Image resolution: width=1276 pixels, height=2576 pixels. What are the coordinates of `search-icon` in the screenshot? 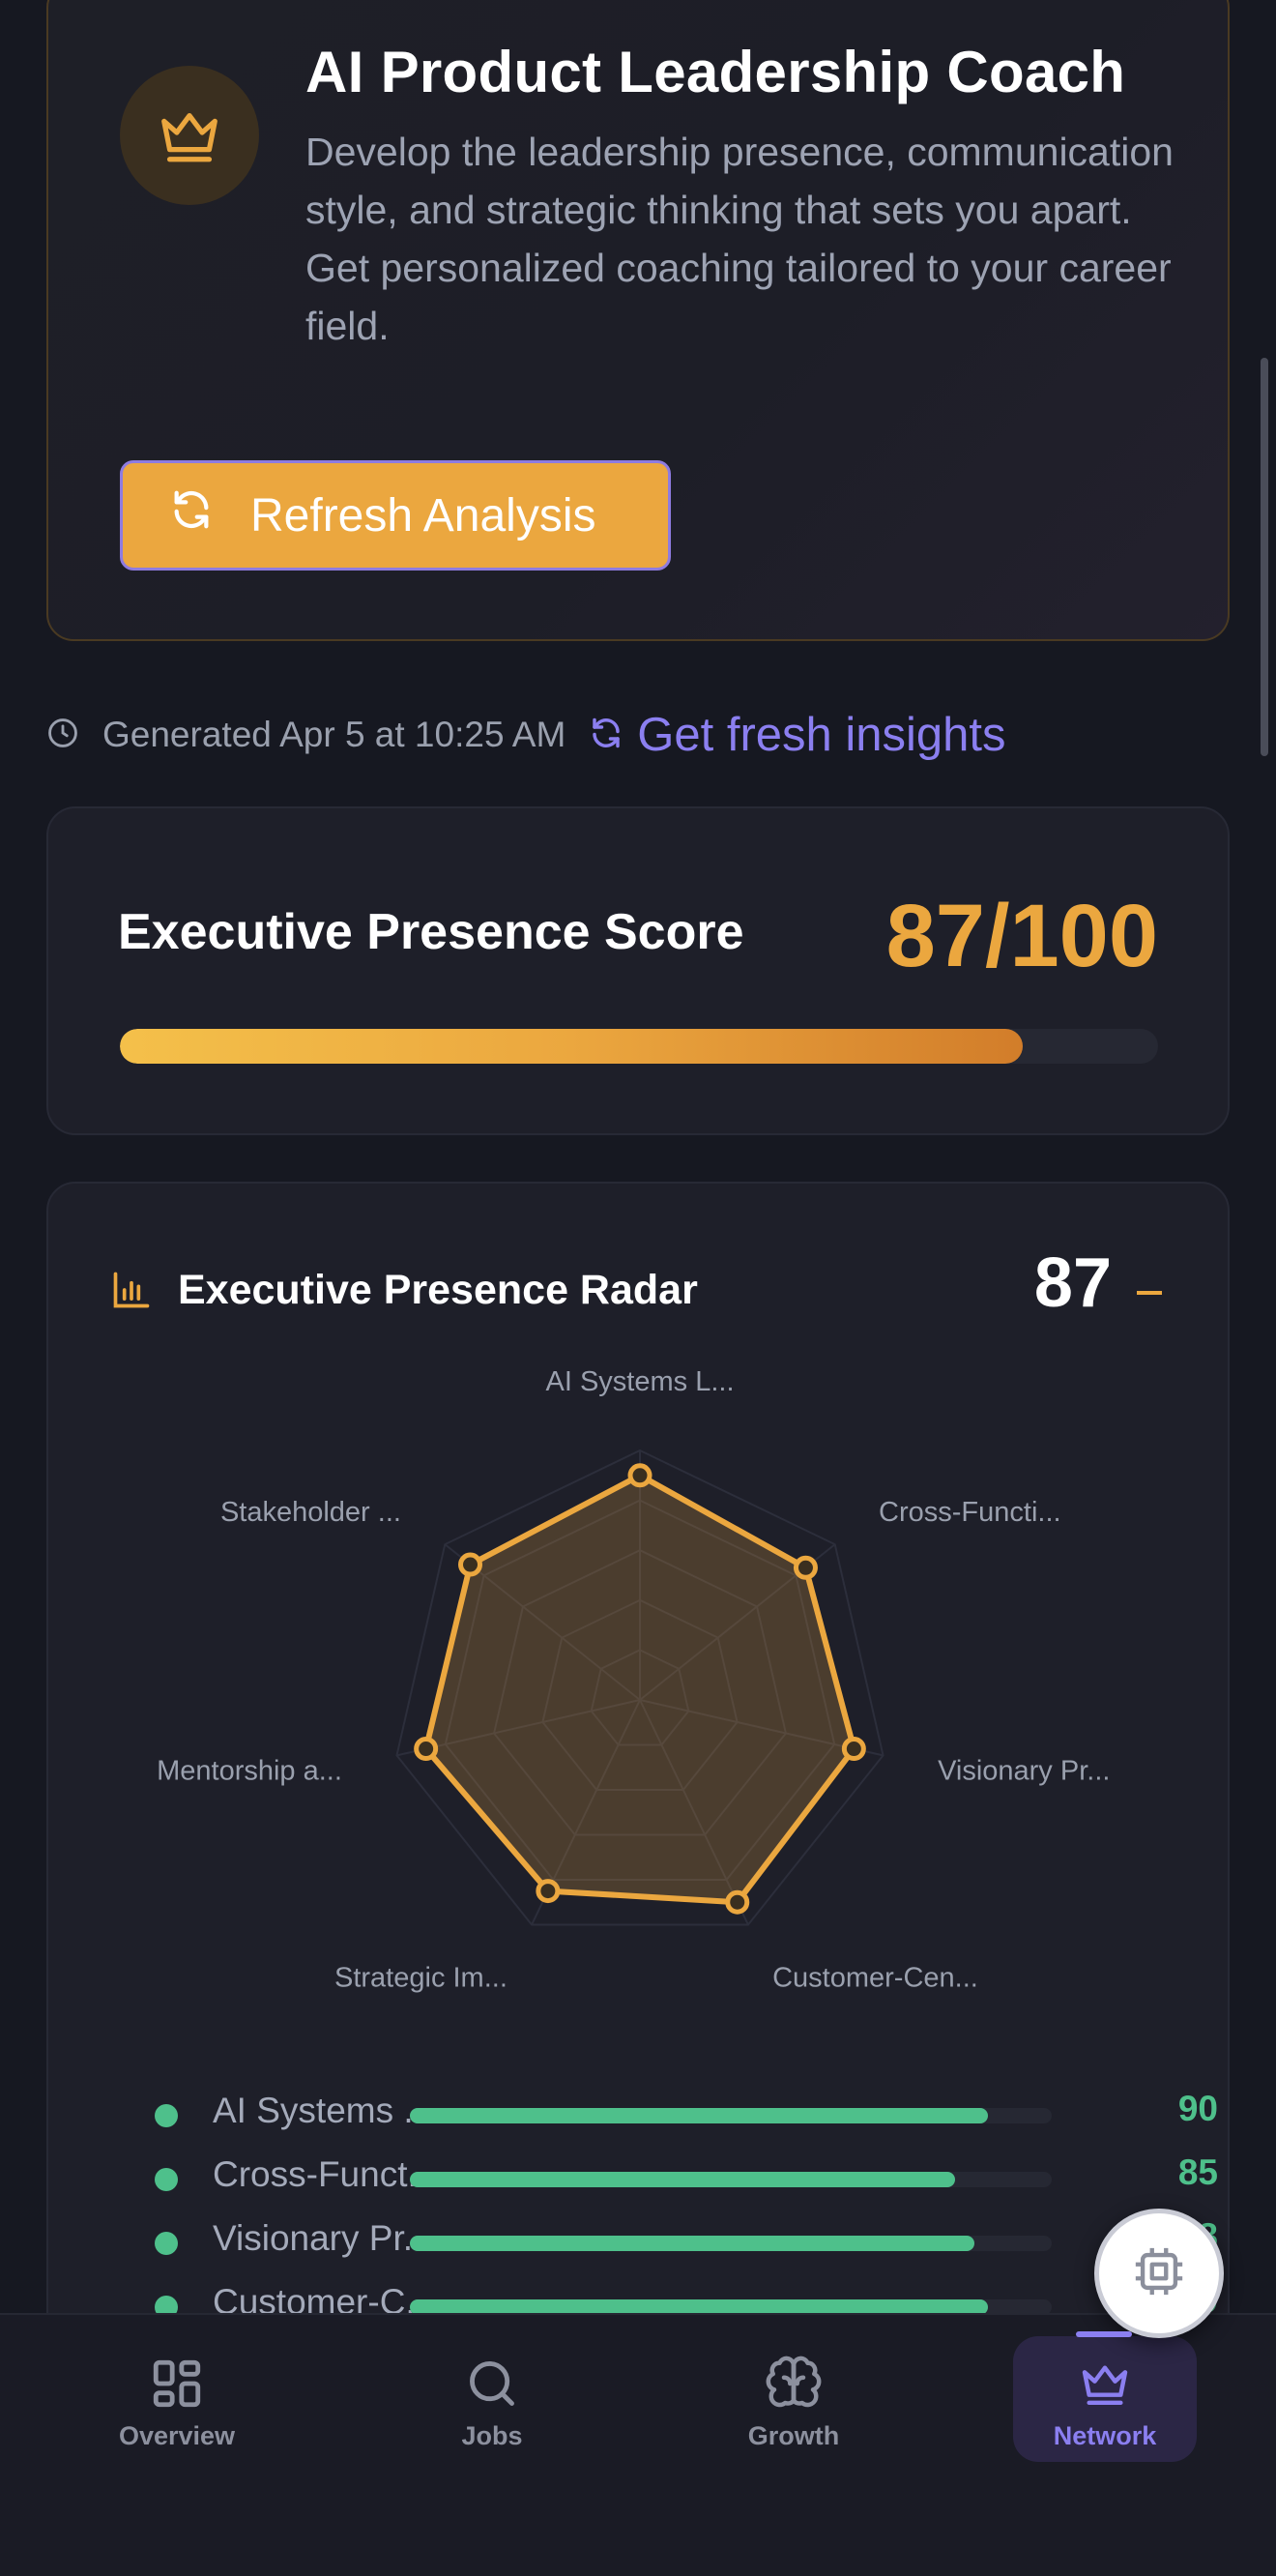 It's located at (492, 2383).